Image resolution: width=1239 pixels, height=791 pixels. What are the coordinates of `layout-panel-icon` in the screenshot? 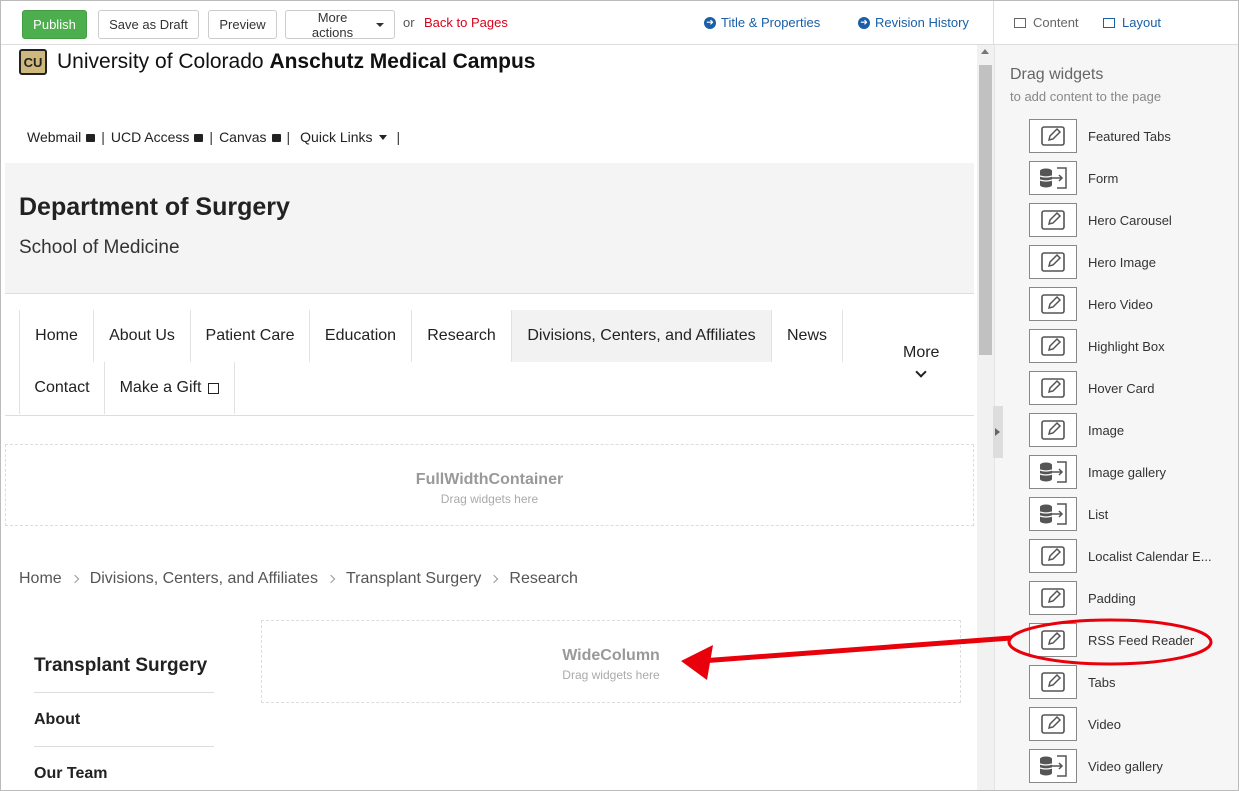 It's located at (1109, 22).